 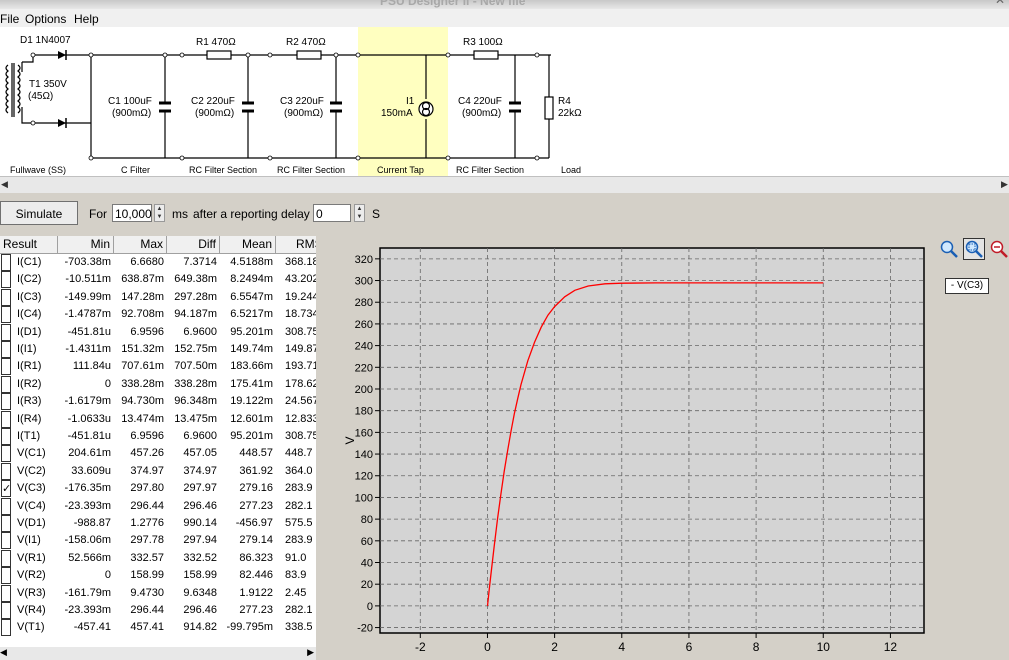 I want to click on cell-max: 296.44, so click(x=147, y=610).